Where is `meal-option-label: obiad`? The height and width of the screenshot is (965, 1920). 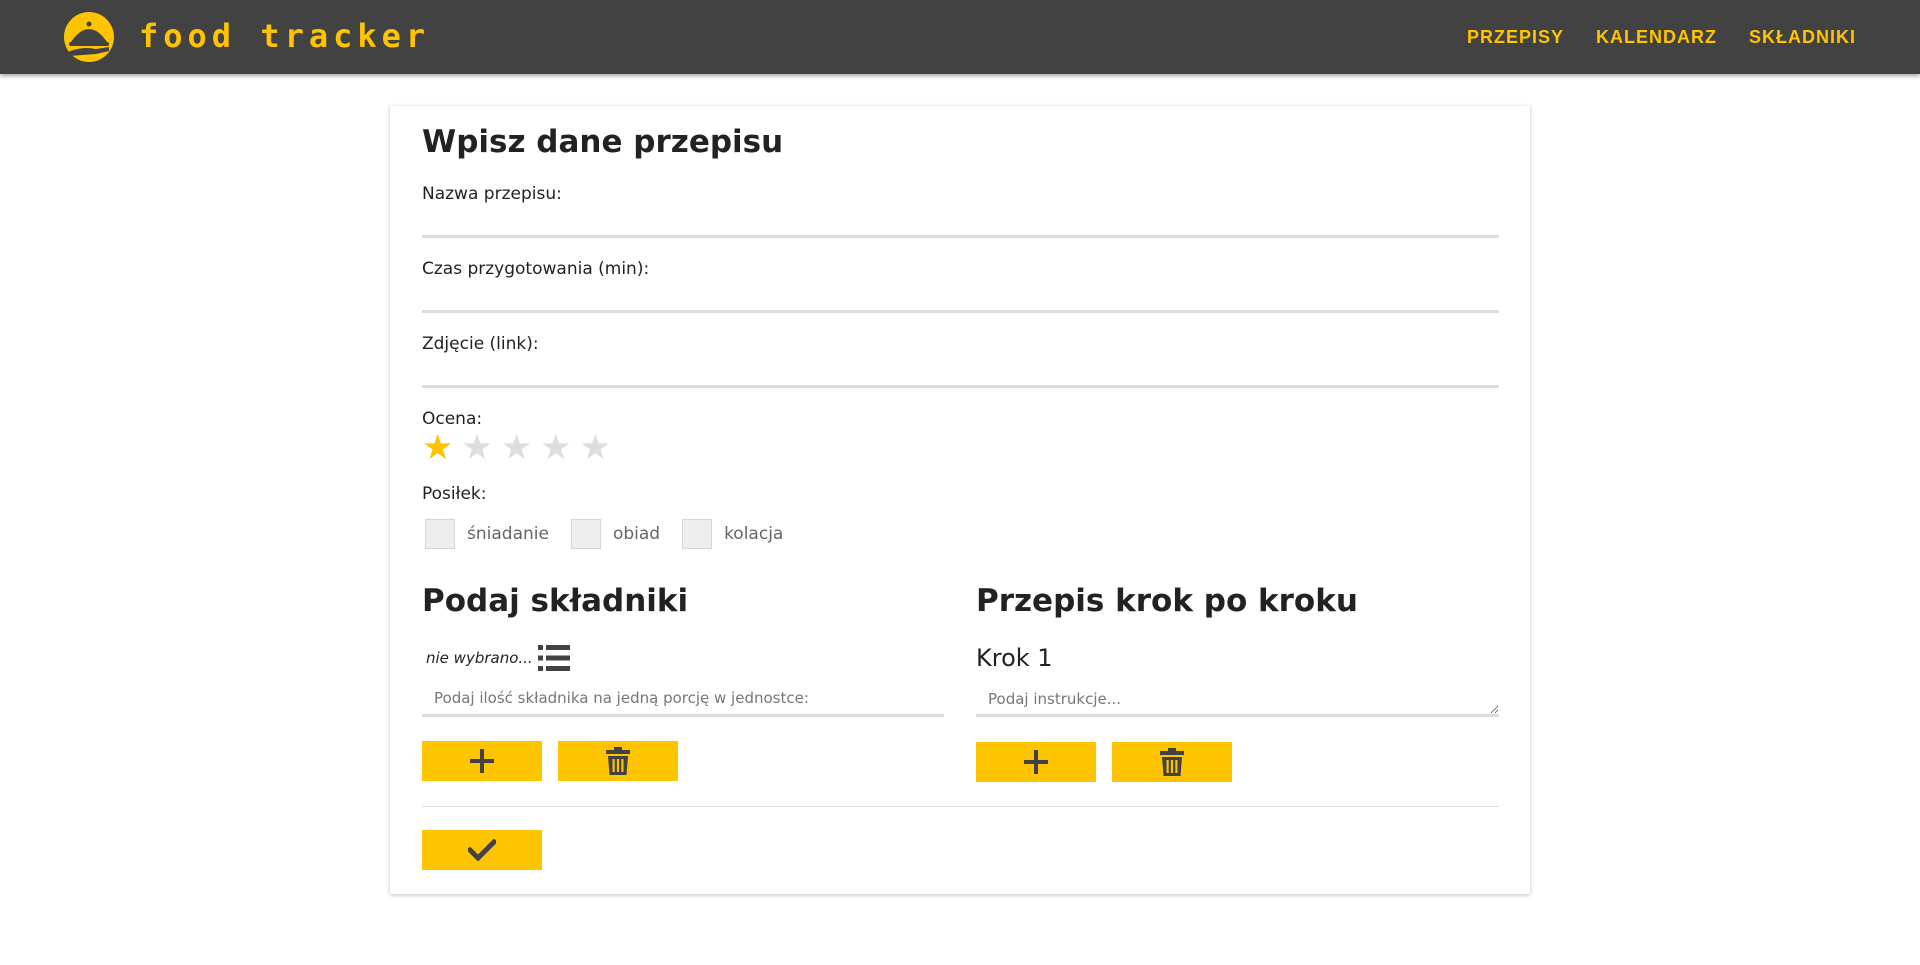 meal-option-label: obiad is located at coordinates (636, 534).